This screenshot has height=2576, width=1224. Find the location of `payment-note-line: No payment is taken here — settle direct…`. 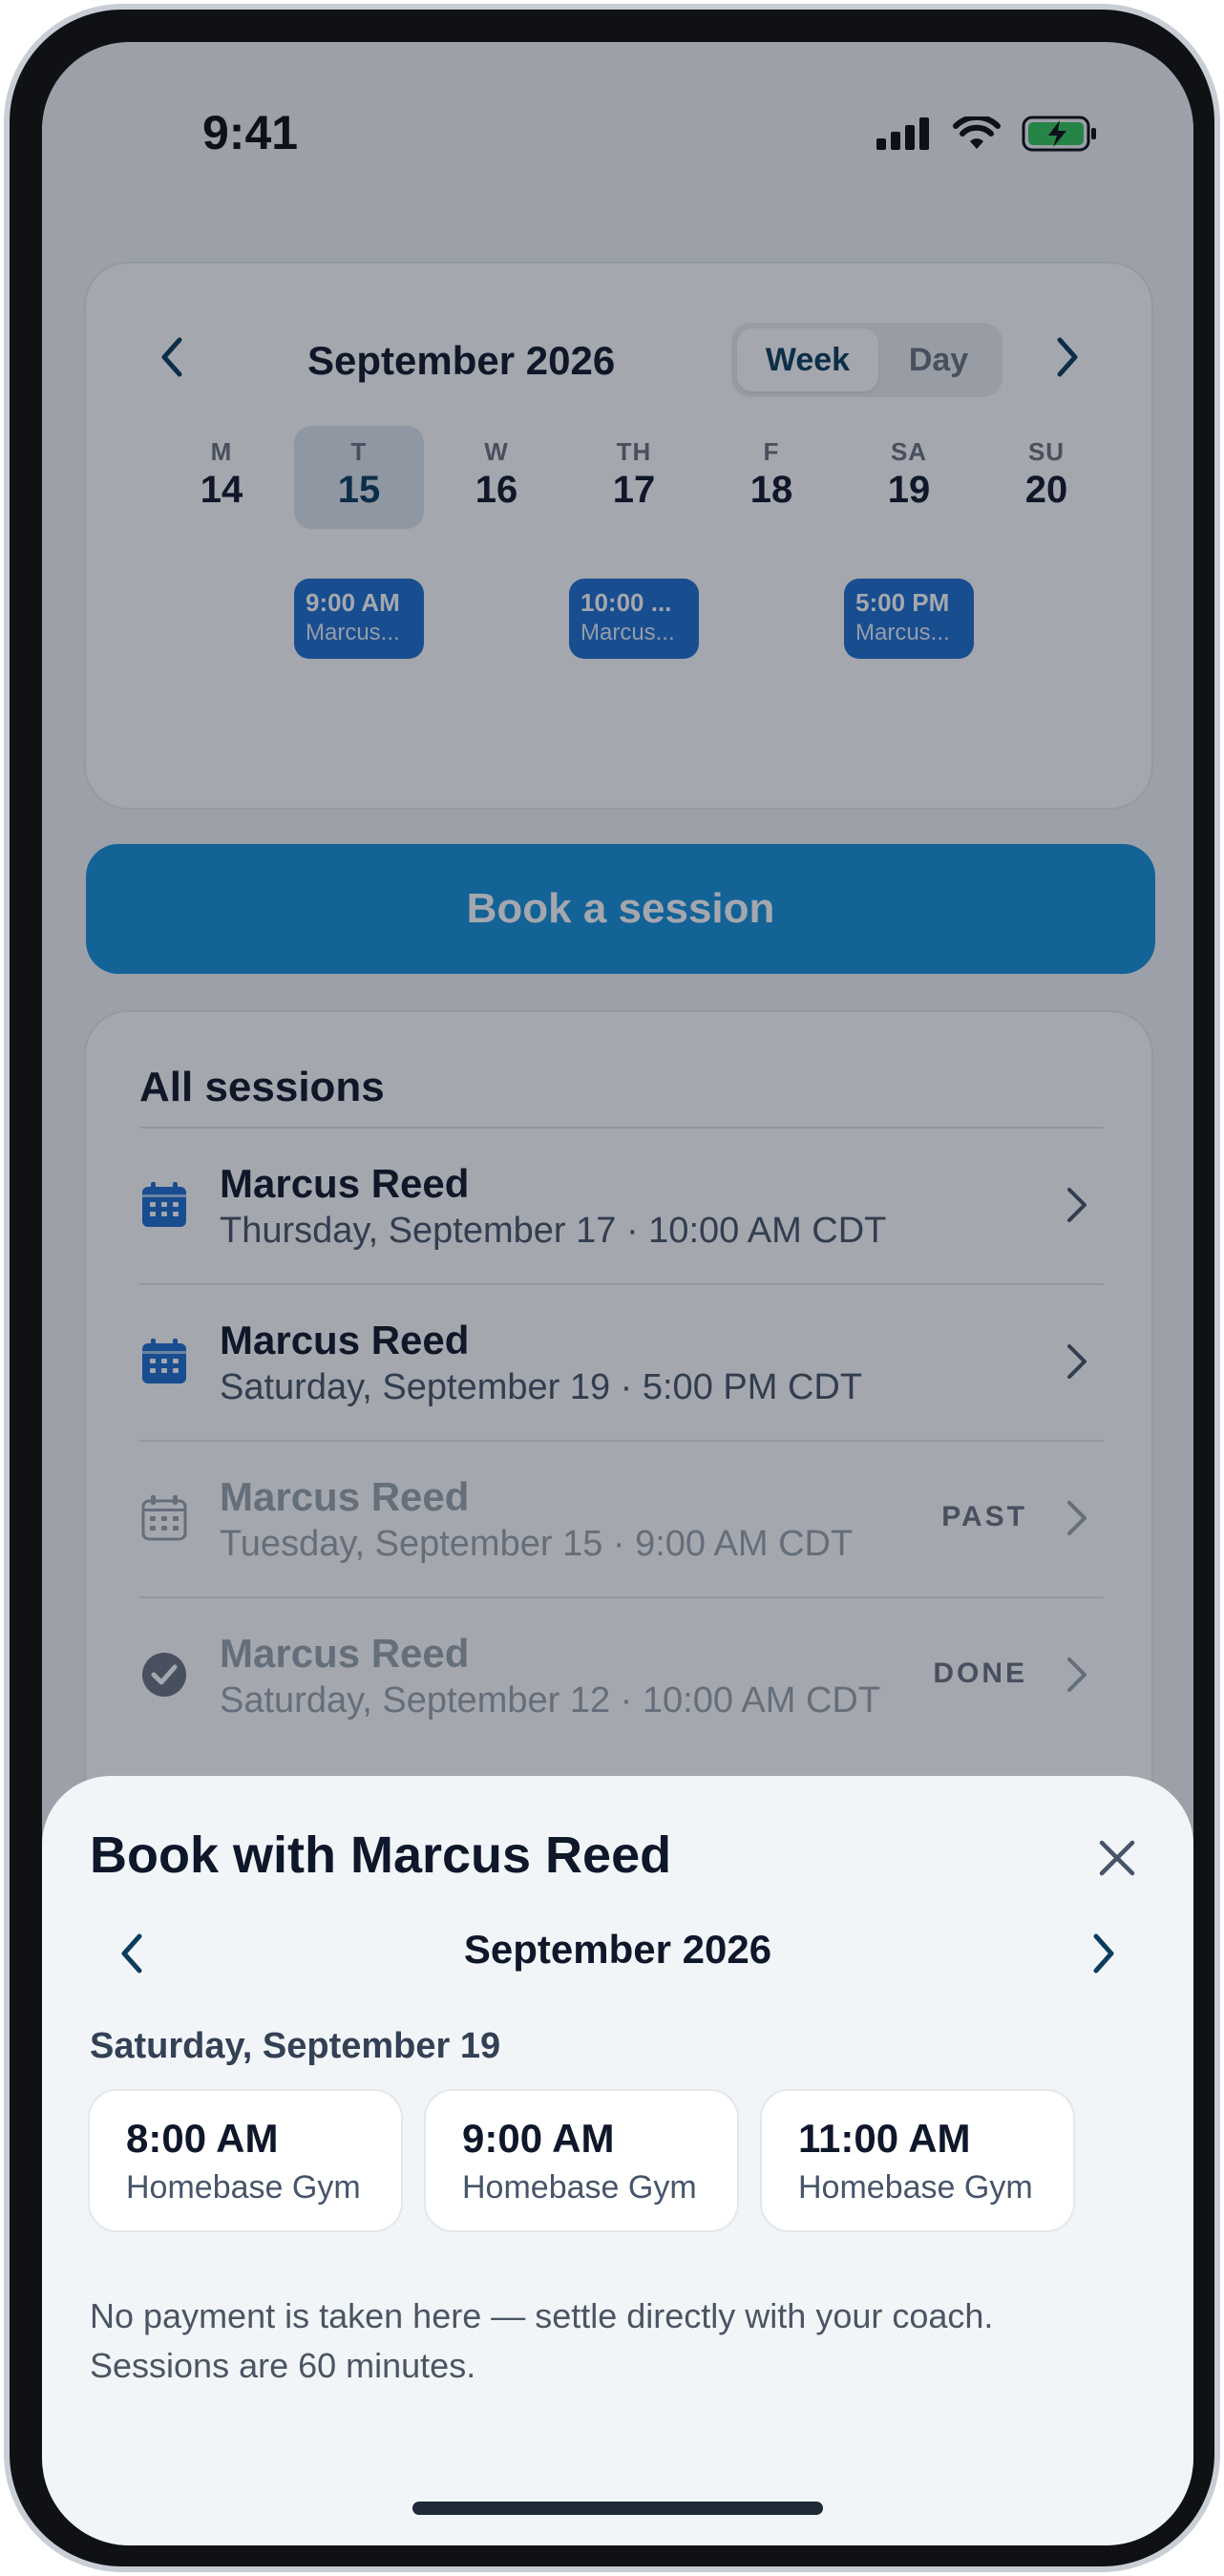

payment-note-line: No payment is taken here — settle direct… is located at coordinates (542, 2315).